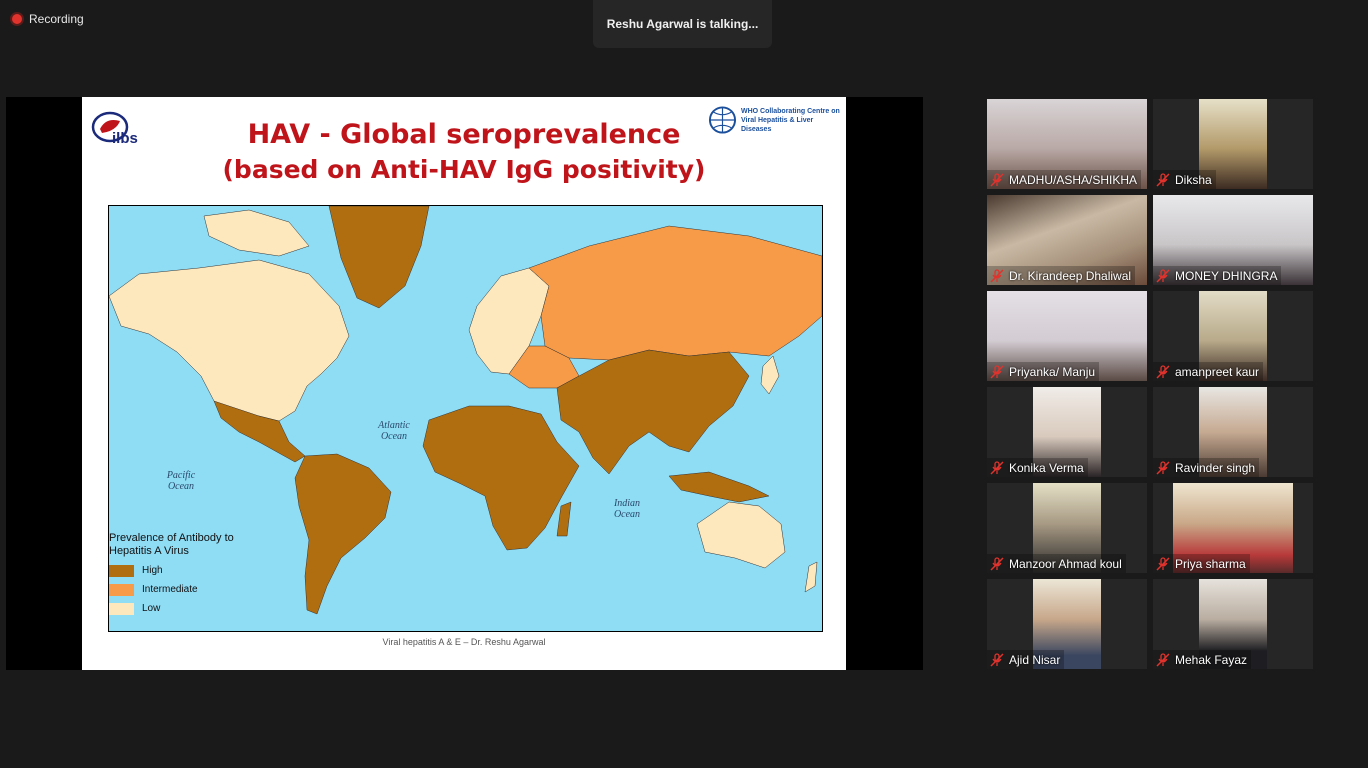 The height and width of the screenshot is (768, 1368). I want to click on participant-label: Manzoor Ahmad koul, so click(1056, 563).